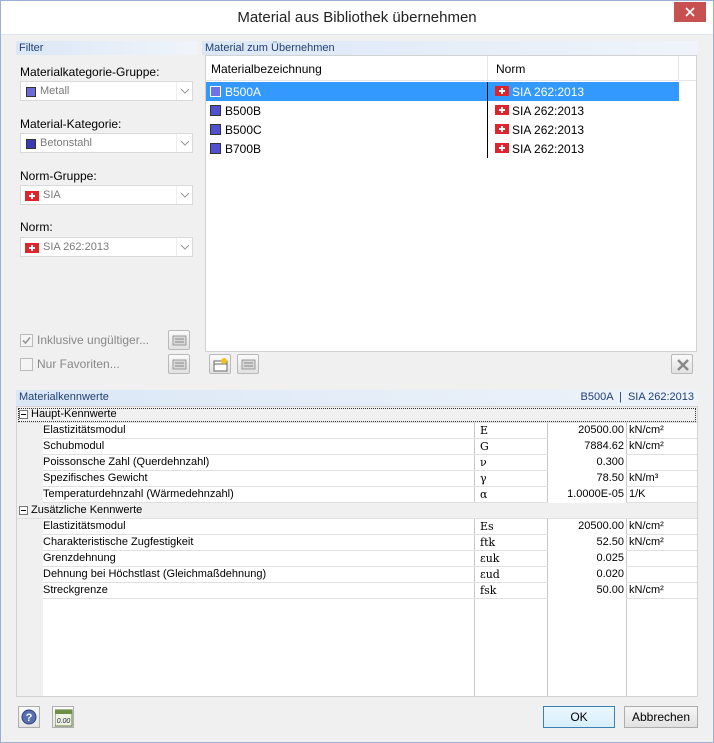  I want to click on property-symbol: γ, so click(483, 478).